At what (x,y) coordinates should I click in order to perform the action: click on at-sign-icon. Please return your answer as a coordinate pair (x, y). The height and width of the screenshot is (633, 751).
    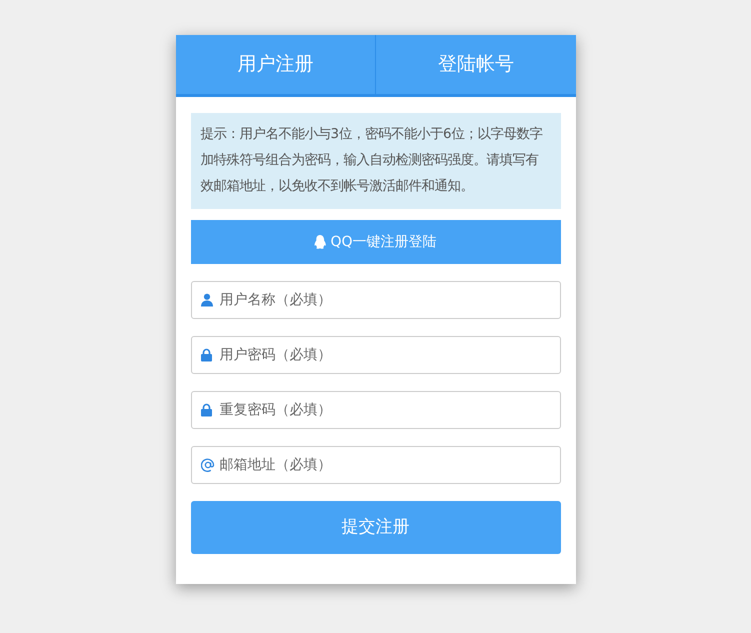
    Looking at the image, I should click on (207, 465).